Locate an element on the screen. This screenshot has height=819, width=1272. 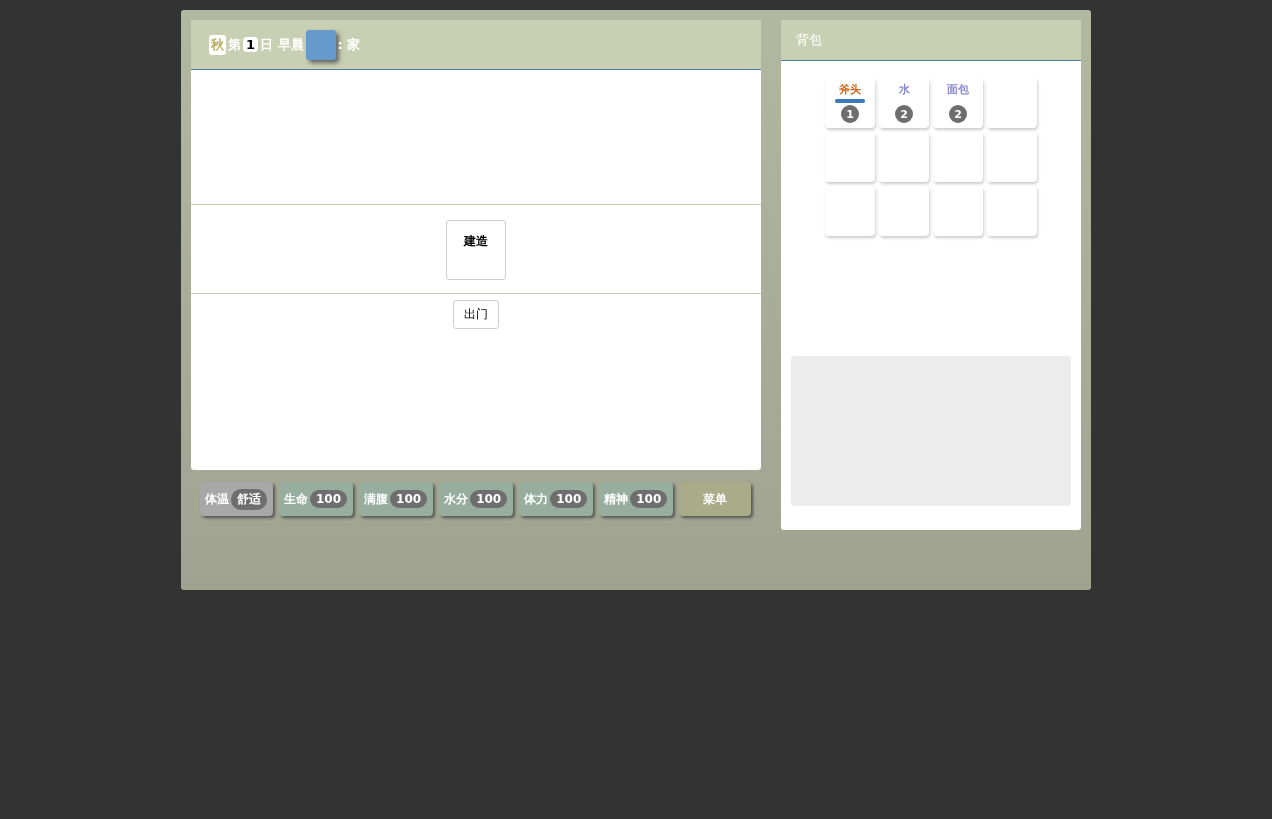
day-prefix: 第 is located at coordinates (234, 44).